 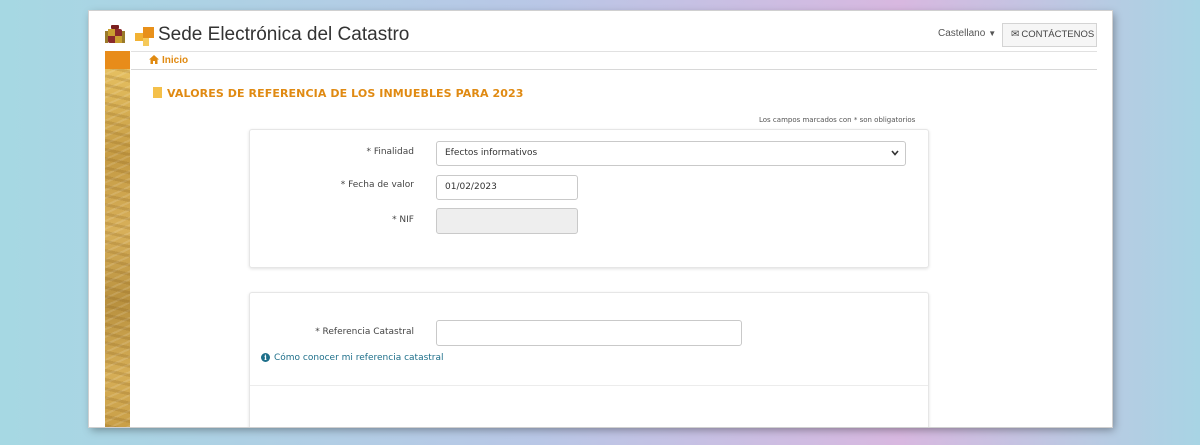 What do you see at coordinates (614, 51) in the screenshot?
I see `header-divider` at bounding box center [614, 51].